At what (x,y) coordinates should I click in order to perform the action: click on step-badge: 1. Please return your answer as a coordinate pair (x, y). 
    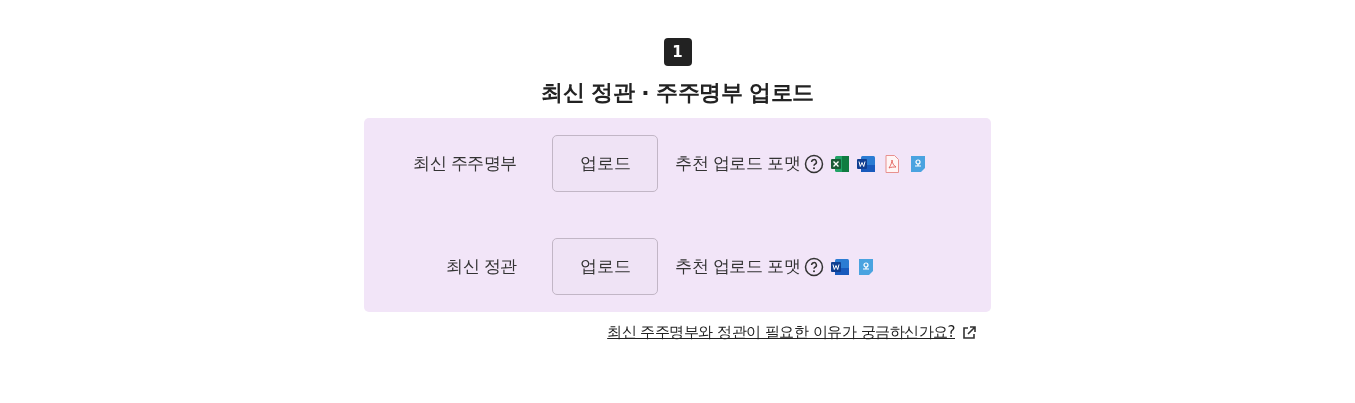
    Looking at the image, I should click on (677, 52).